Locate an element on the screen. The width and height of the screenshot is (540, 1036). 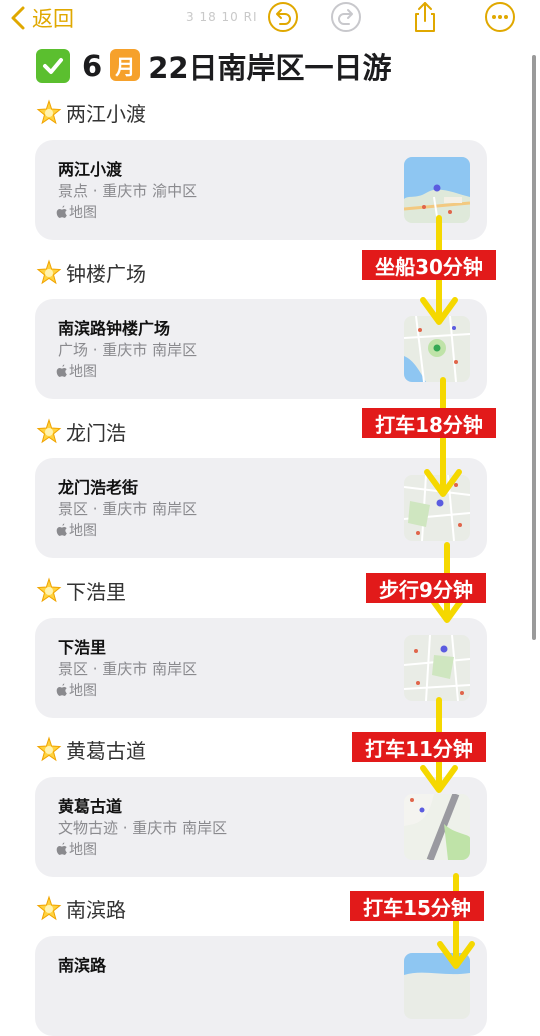
route-label: 步行9分钟 is located at coordinates (426, 588).